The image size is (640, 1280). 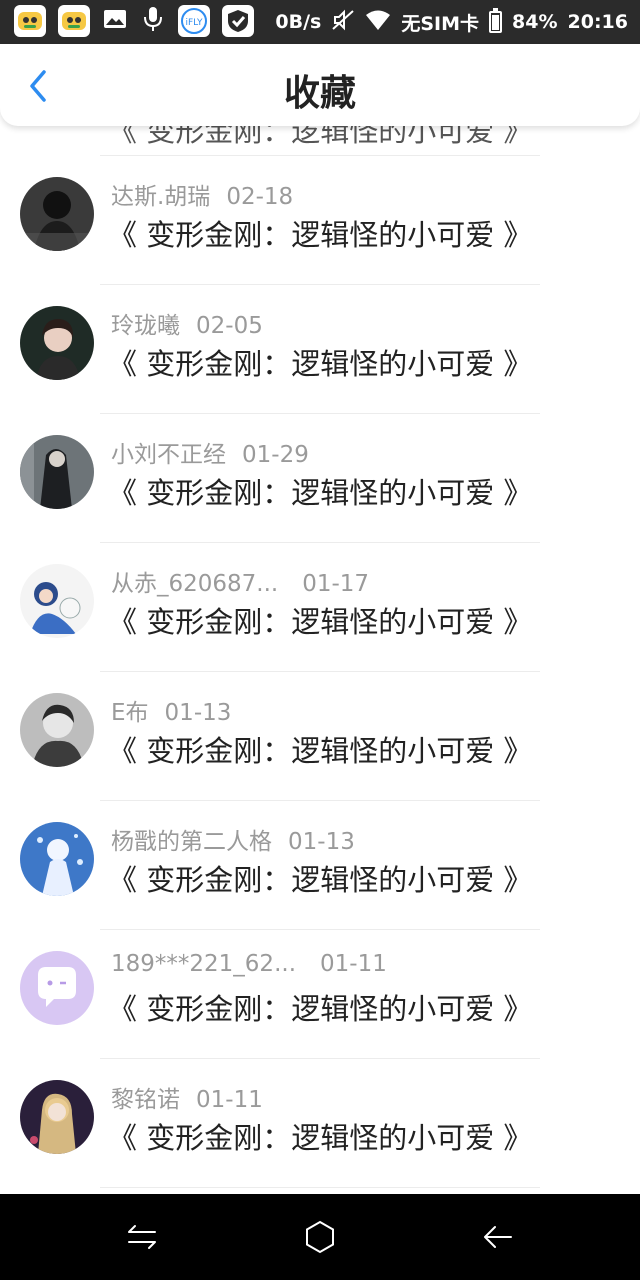 I want to click on user-name: E布, so click(x=130, y=713).